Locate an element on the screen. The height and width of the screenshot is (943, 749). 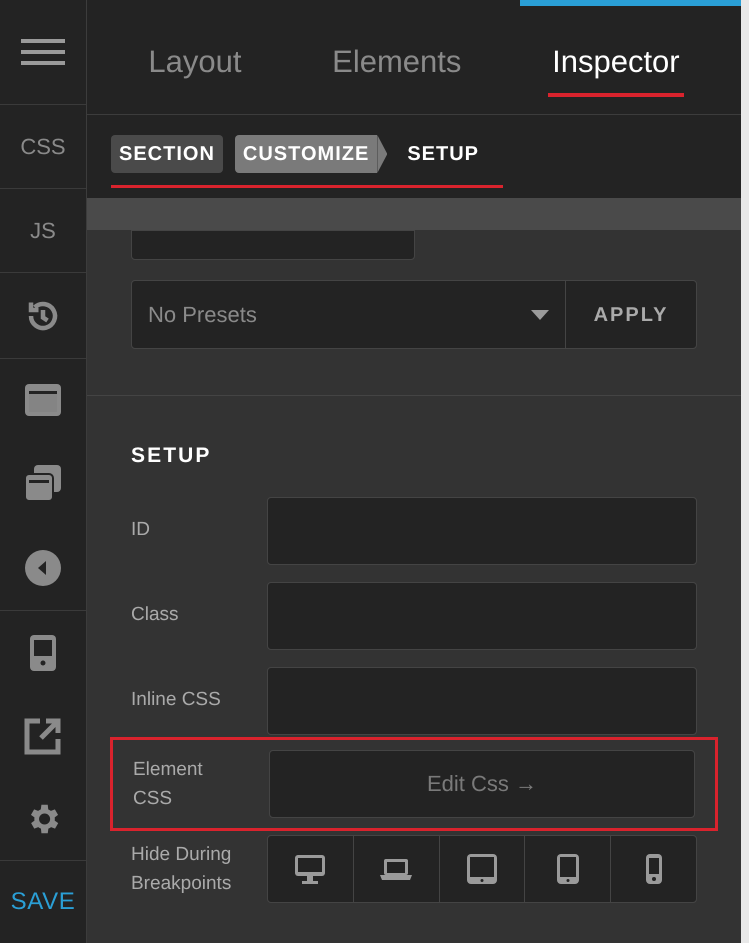
back-circle-icon is located at coordinates (43, 567).